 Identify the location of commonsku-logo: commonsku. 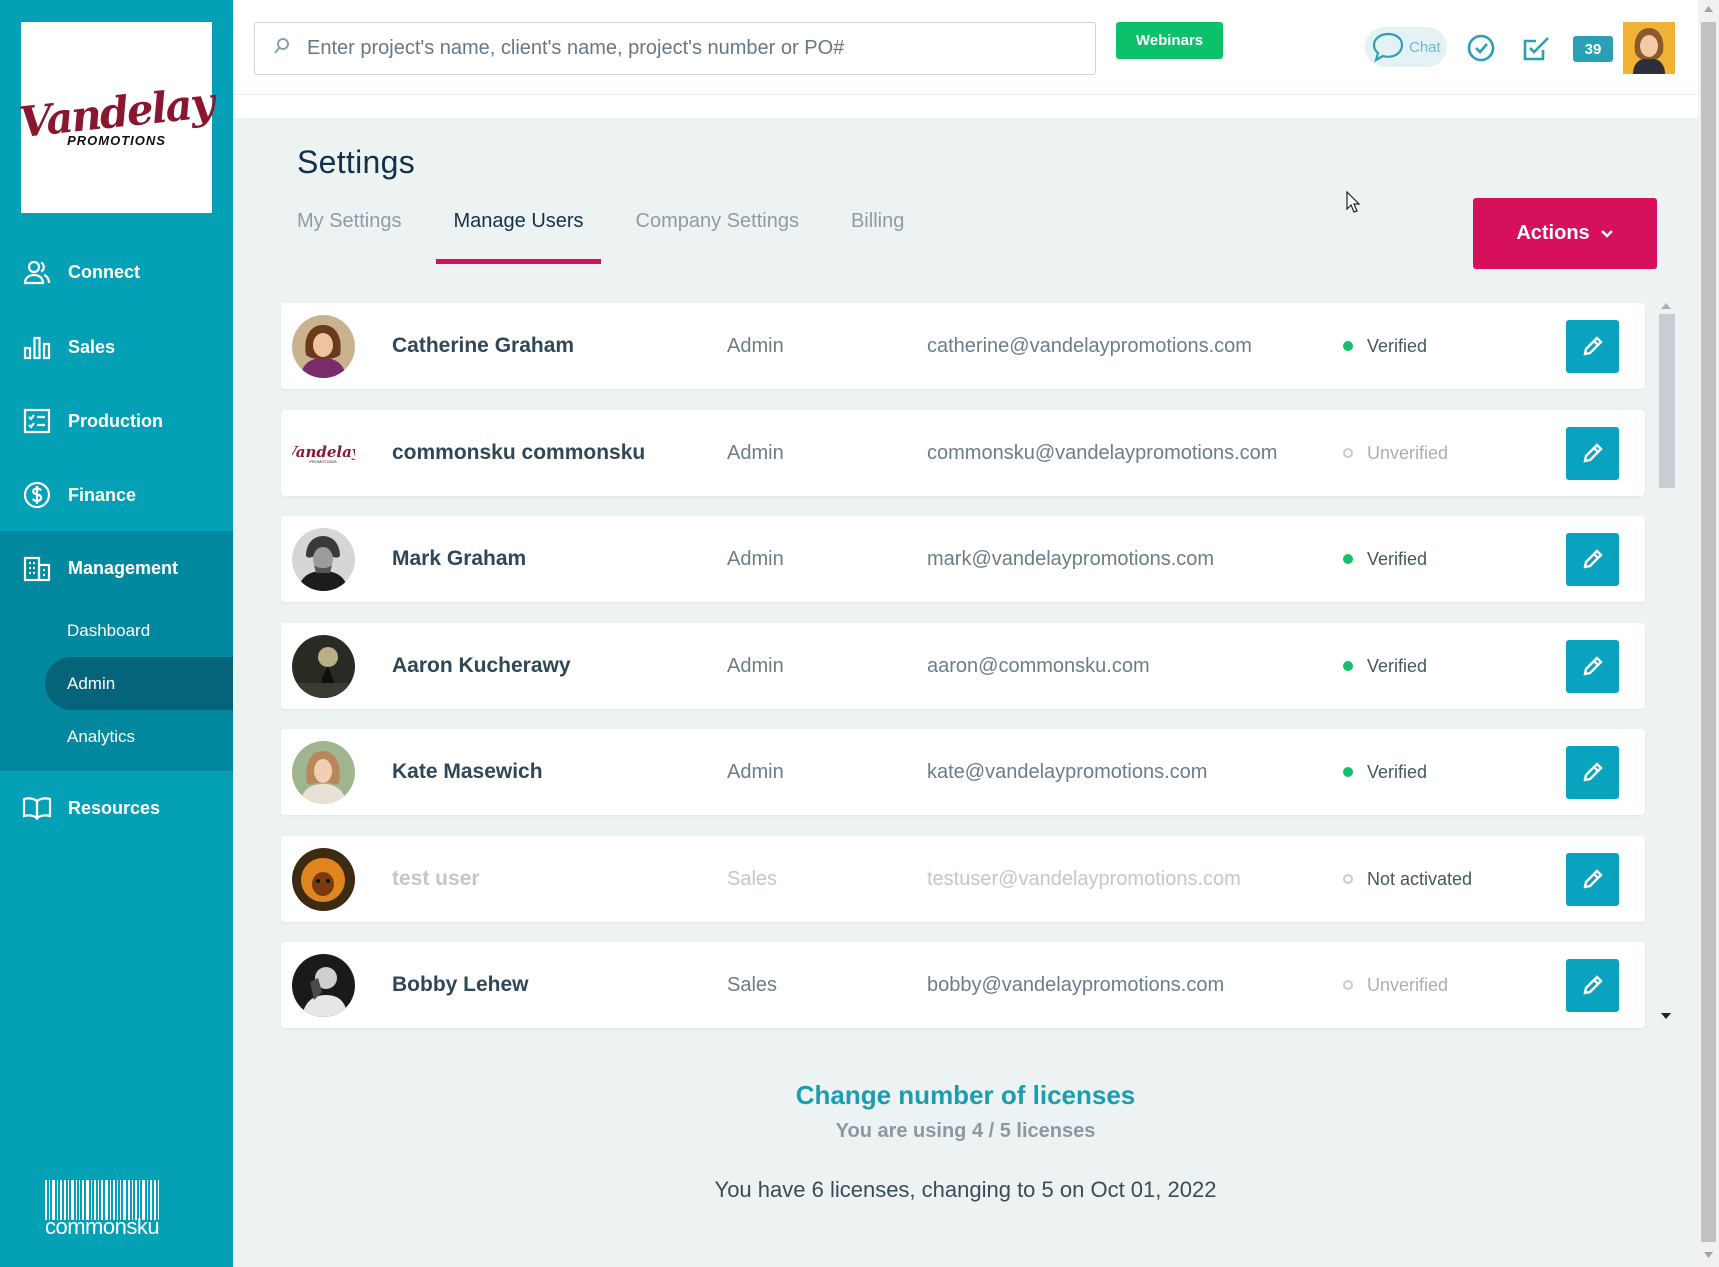
(115, 1210).